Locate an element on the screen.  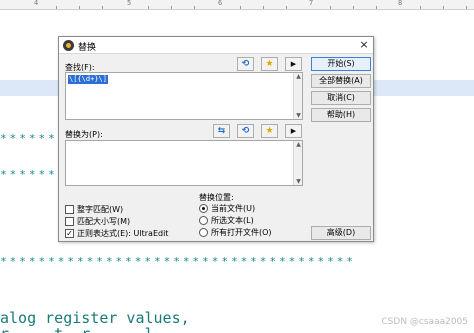
scope-all-open-files-radio: 所有打开文件(O) is located at coordinates (235, 232).